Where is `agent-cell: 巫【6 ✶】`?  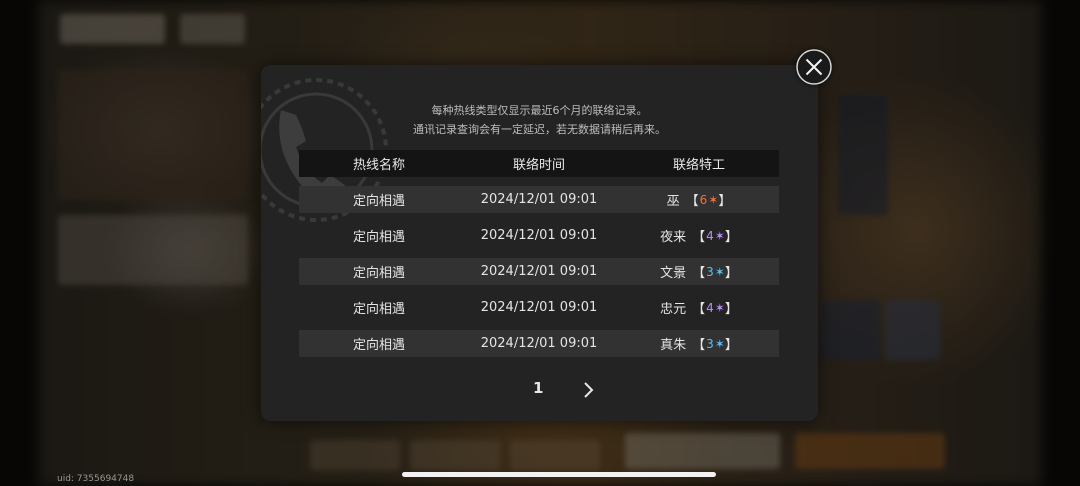
agent-cell: 巫【6 ✶】 is located at coordinates (699, 200).